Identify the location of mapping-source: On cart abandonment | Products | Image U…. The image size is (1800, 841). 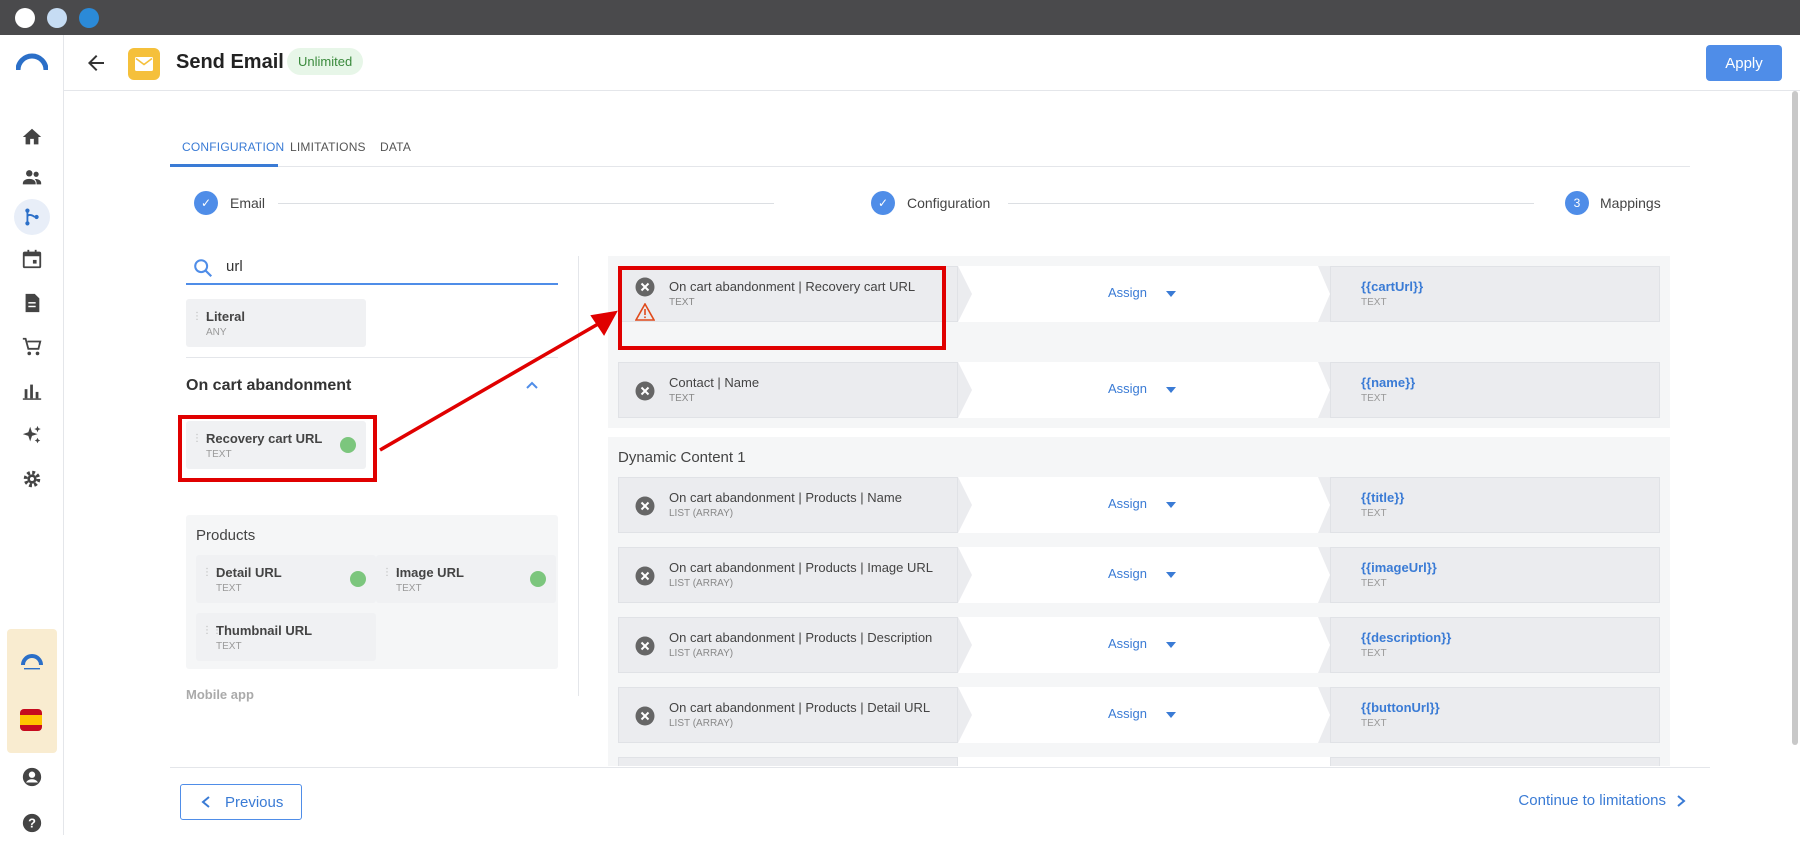
(788, 575).